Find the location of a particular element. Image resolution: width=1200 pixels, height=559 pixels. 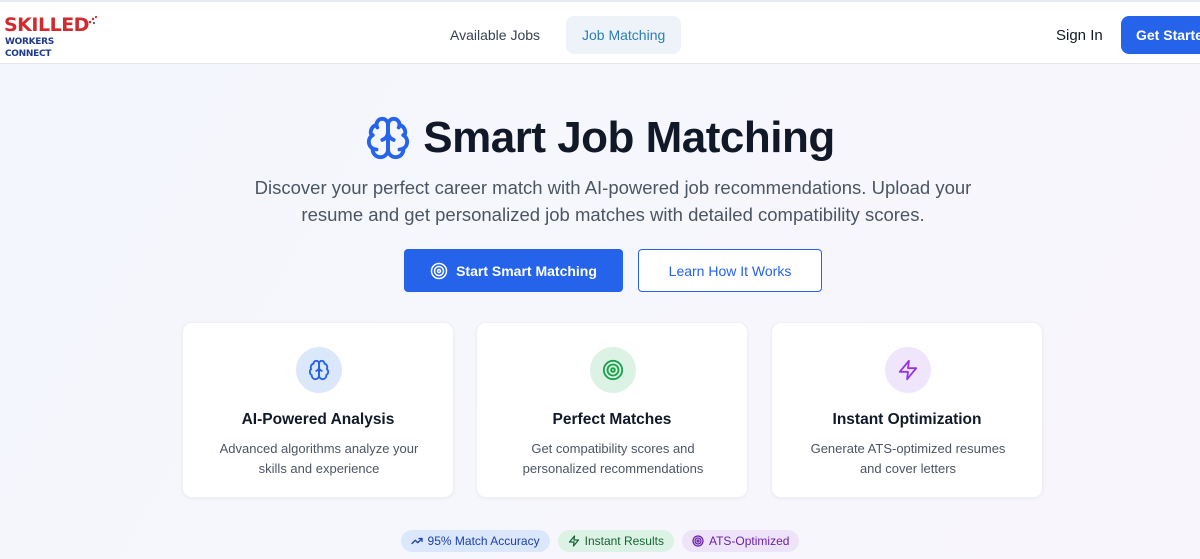

skilled-workers-connect-logo: SKILLED WORKERS CONNECT is located at coordinates (51, 36).